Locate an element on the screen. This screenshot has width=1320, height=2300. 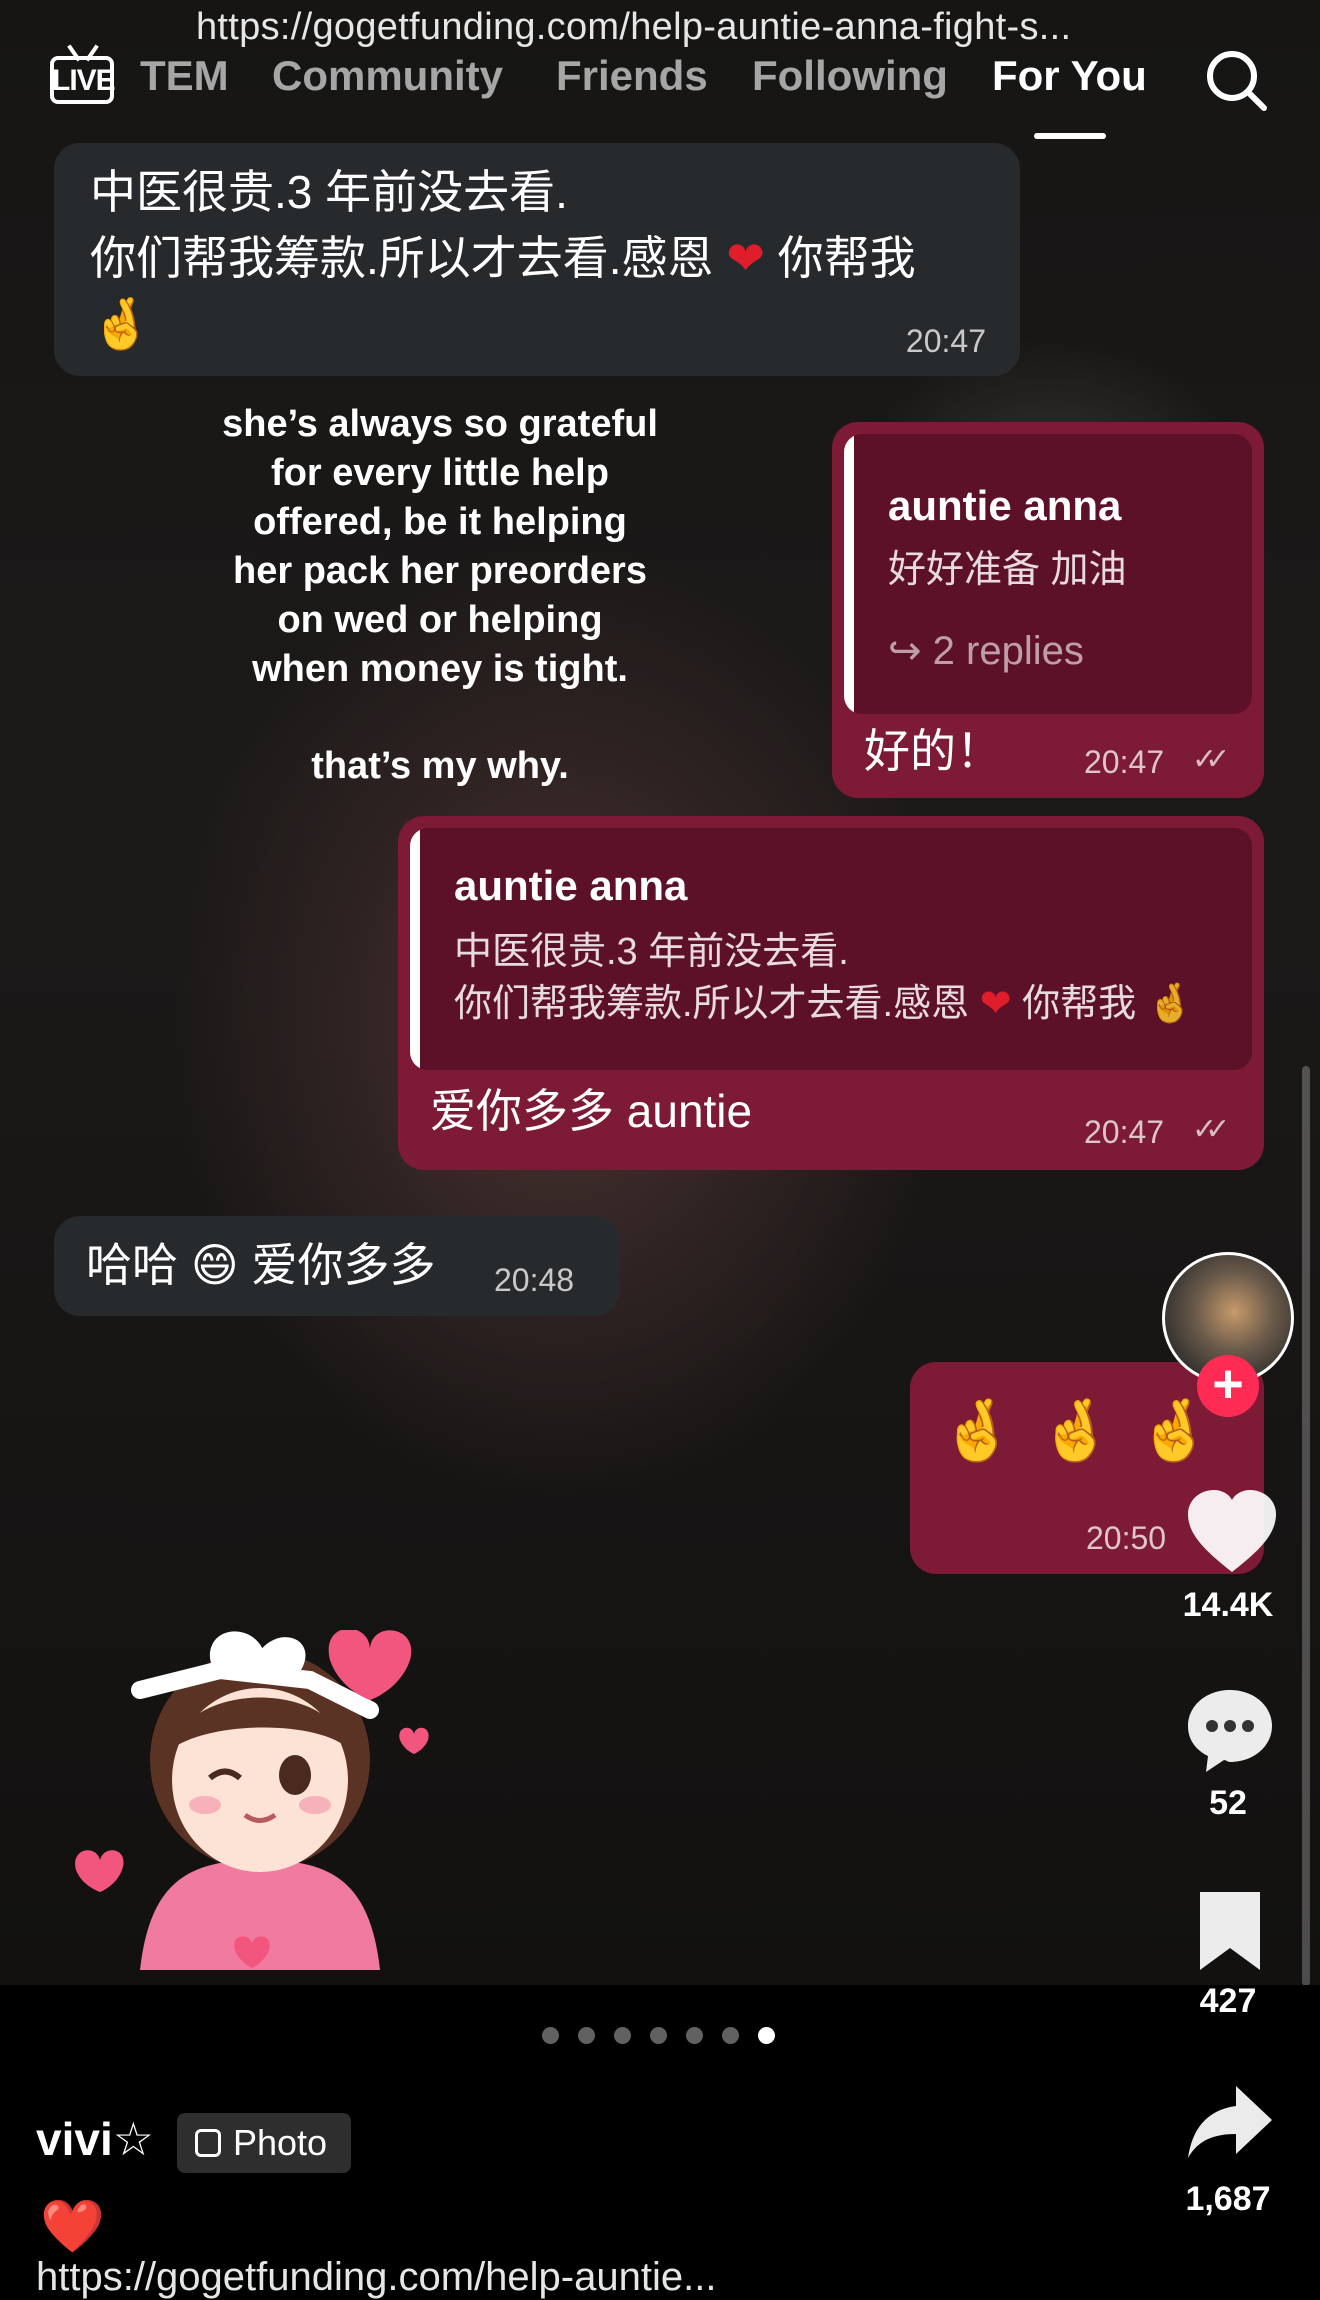
saves-count: 427 is located at coordinates (1228, 2001).